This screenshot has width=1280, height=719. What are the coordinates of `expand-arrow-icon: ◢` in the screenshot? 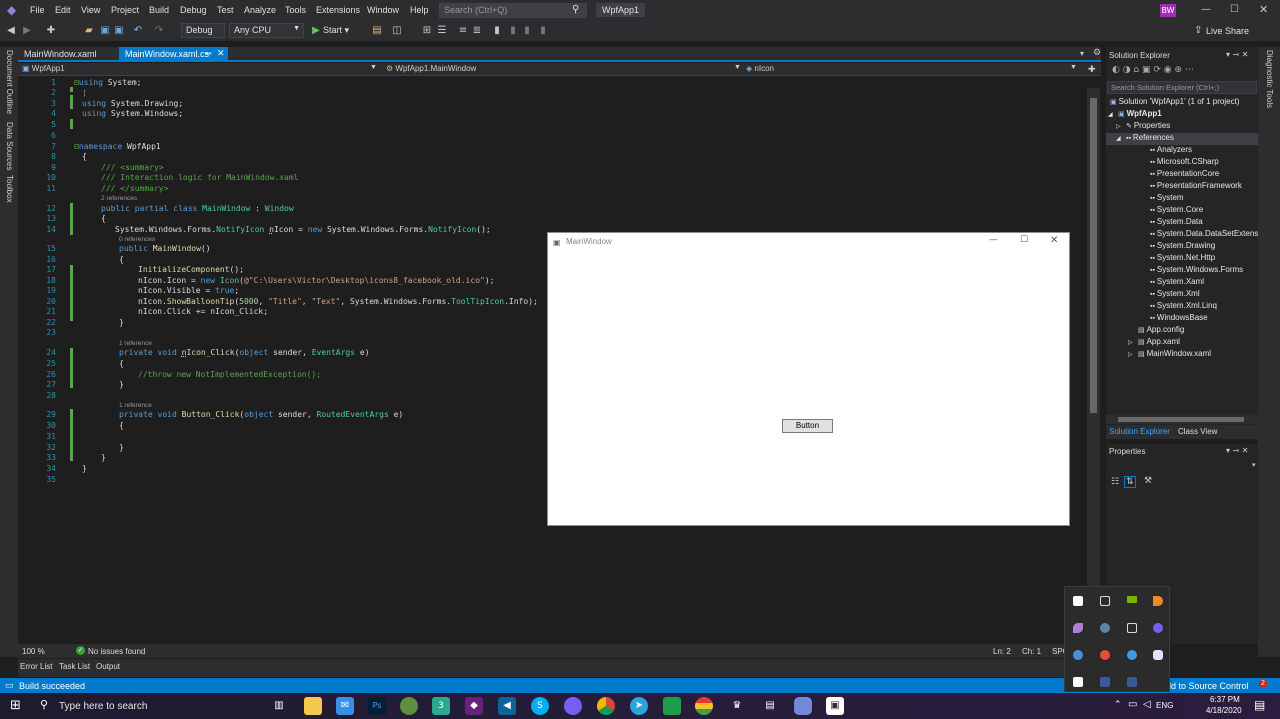 It's located at (1118, 138).